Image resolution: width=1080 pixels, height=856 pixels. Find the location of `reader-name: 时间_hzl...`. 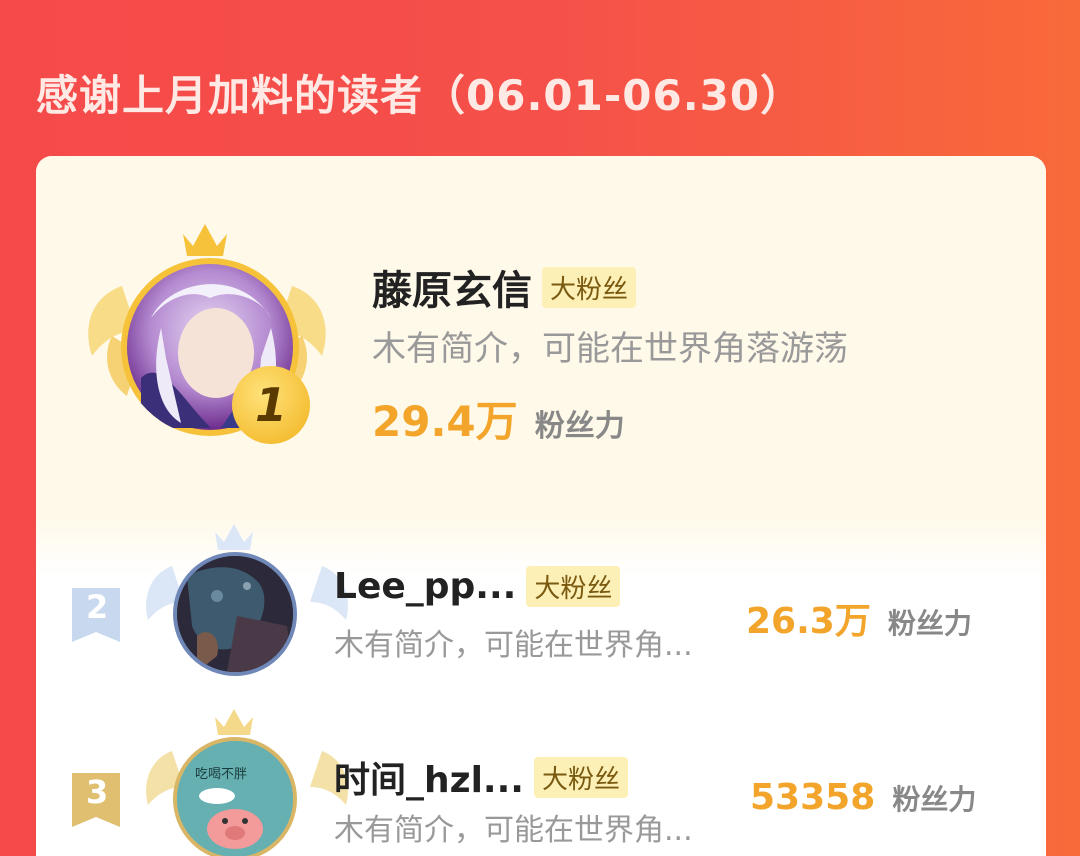

reader-name: 时间_hzl... is located at coordinates (429, 780).